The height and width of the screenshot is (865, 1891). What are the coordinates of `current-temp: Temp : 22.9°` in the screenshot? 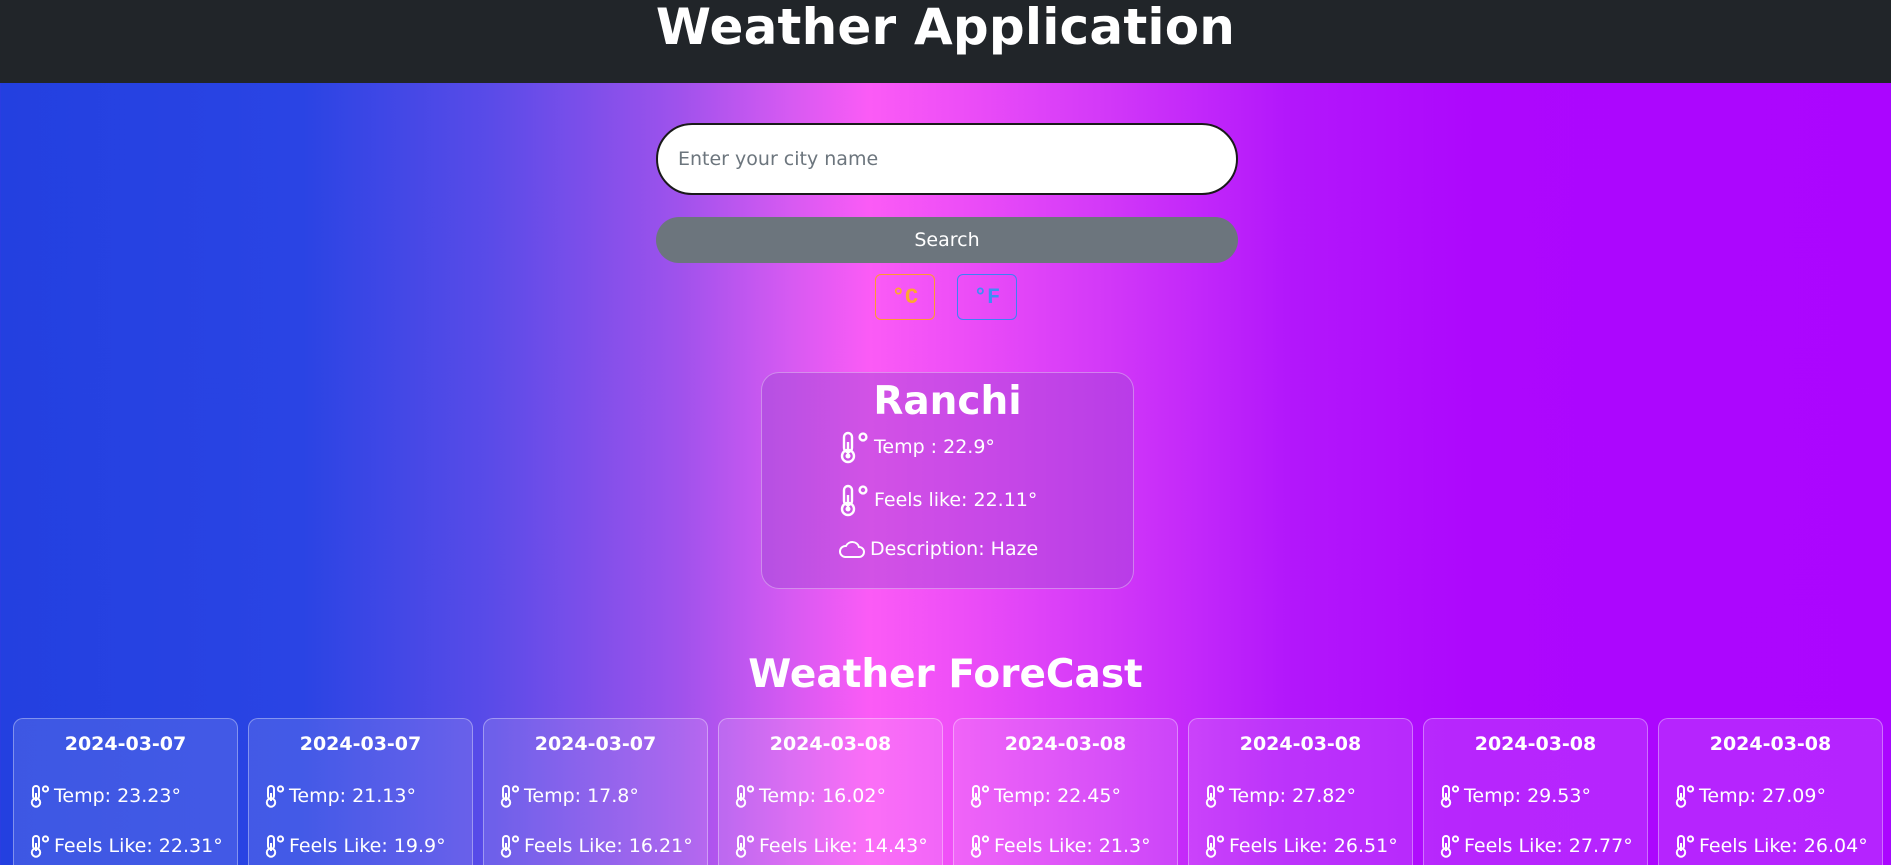 It's located at (934, 447).